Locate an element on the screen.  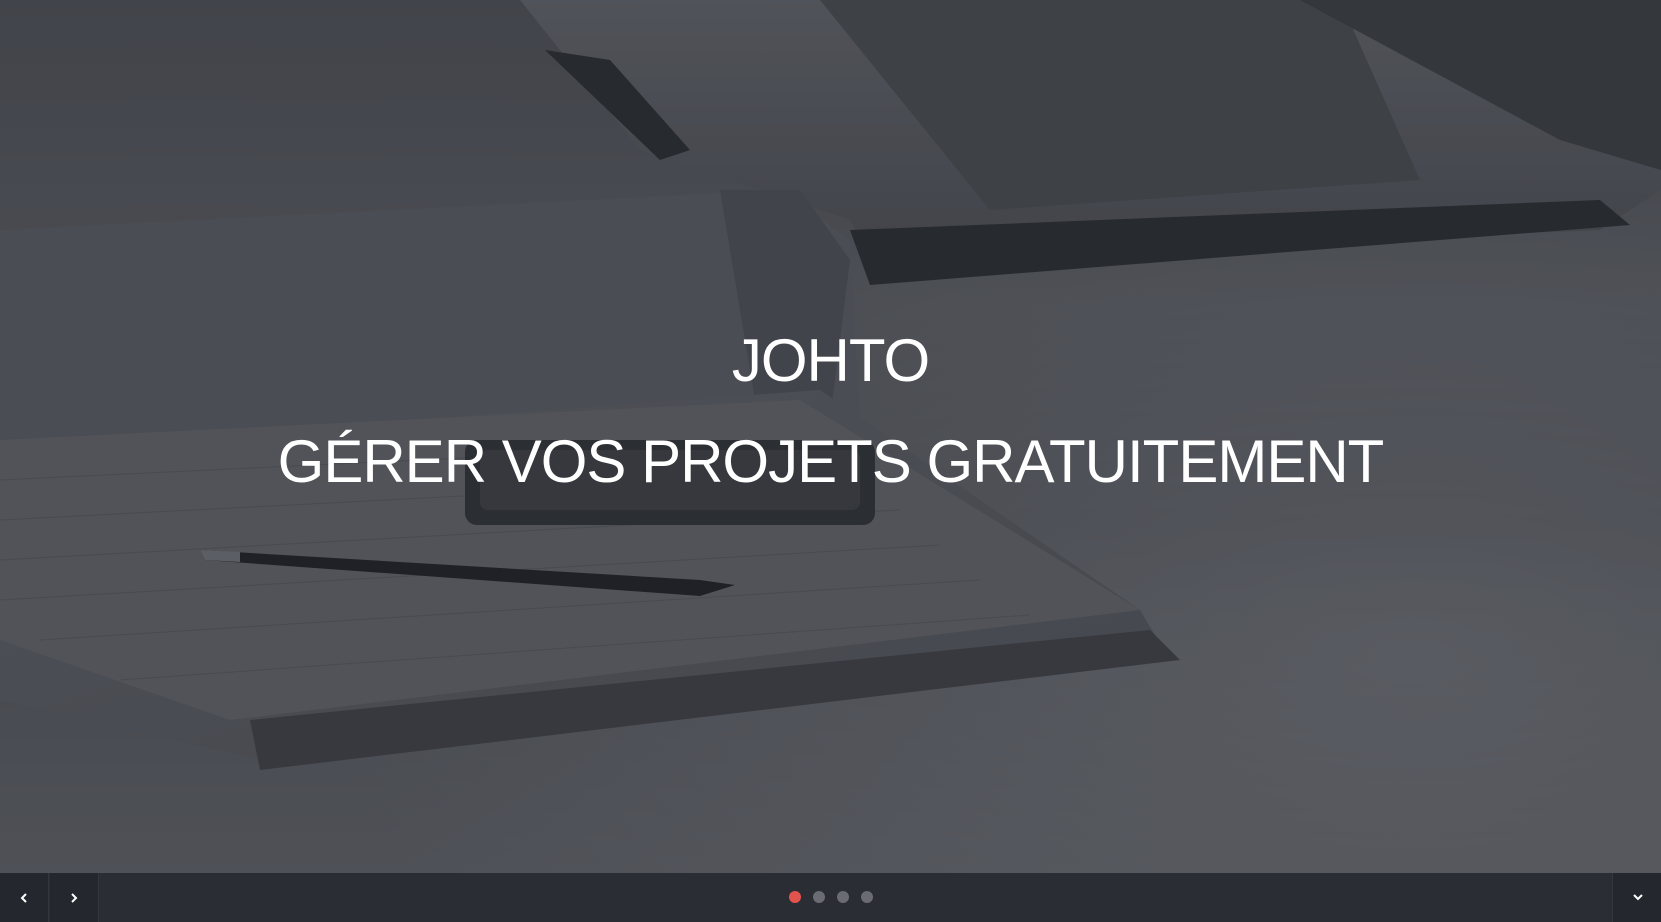
next-slide-button is located at coordinates (74, 897).